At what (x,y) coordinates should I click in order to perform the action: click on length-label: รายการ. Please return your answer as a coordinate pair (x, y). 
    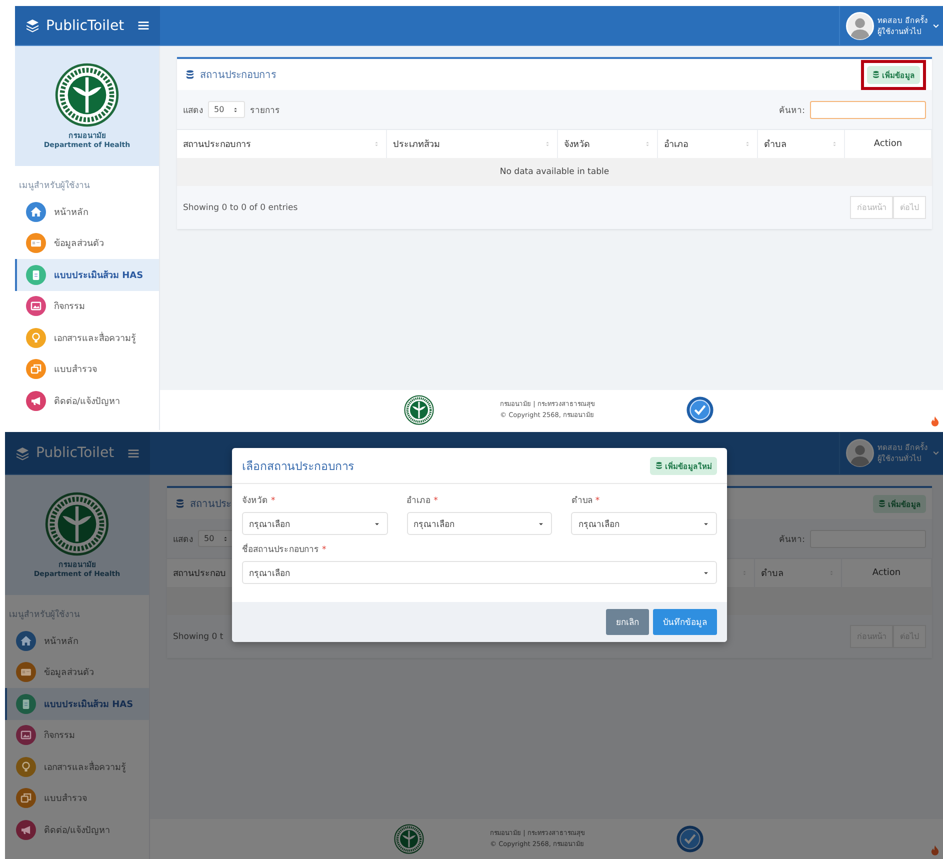
    Looking at the image, I should click on (265, 110).